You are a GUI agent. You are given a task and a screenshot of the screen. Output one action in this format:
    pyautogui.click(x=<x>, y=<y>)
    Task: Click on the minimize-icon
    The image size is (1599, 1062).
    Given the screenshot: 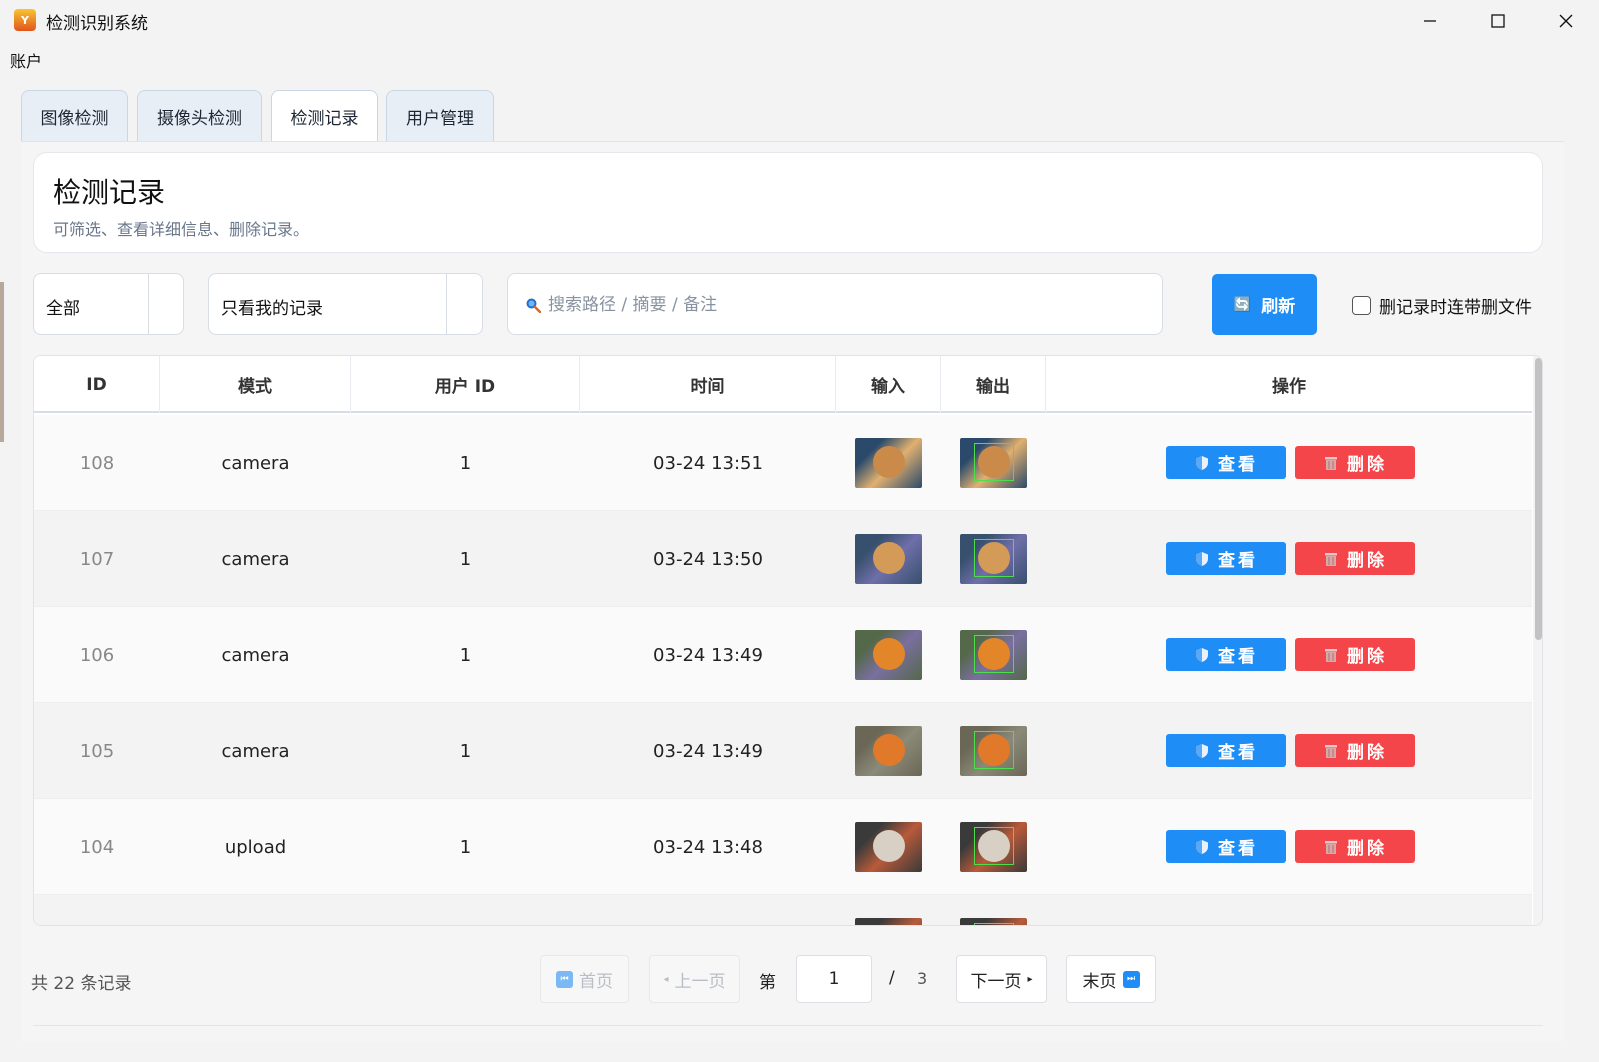 What is the action you would take?
    pyautogui.click(x=1430, y=21)
    